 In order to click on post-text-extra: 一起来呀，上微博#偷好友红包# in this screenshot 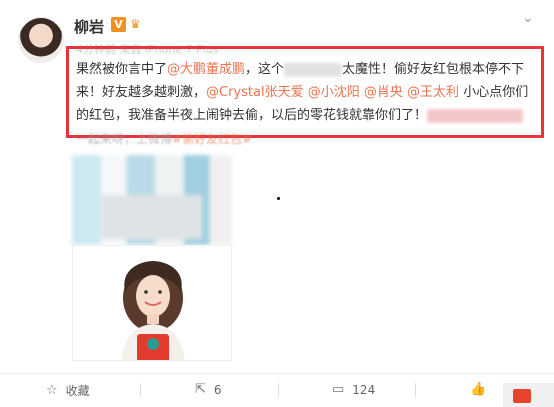, I will do `click(164, 138)`.